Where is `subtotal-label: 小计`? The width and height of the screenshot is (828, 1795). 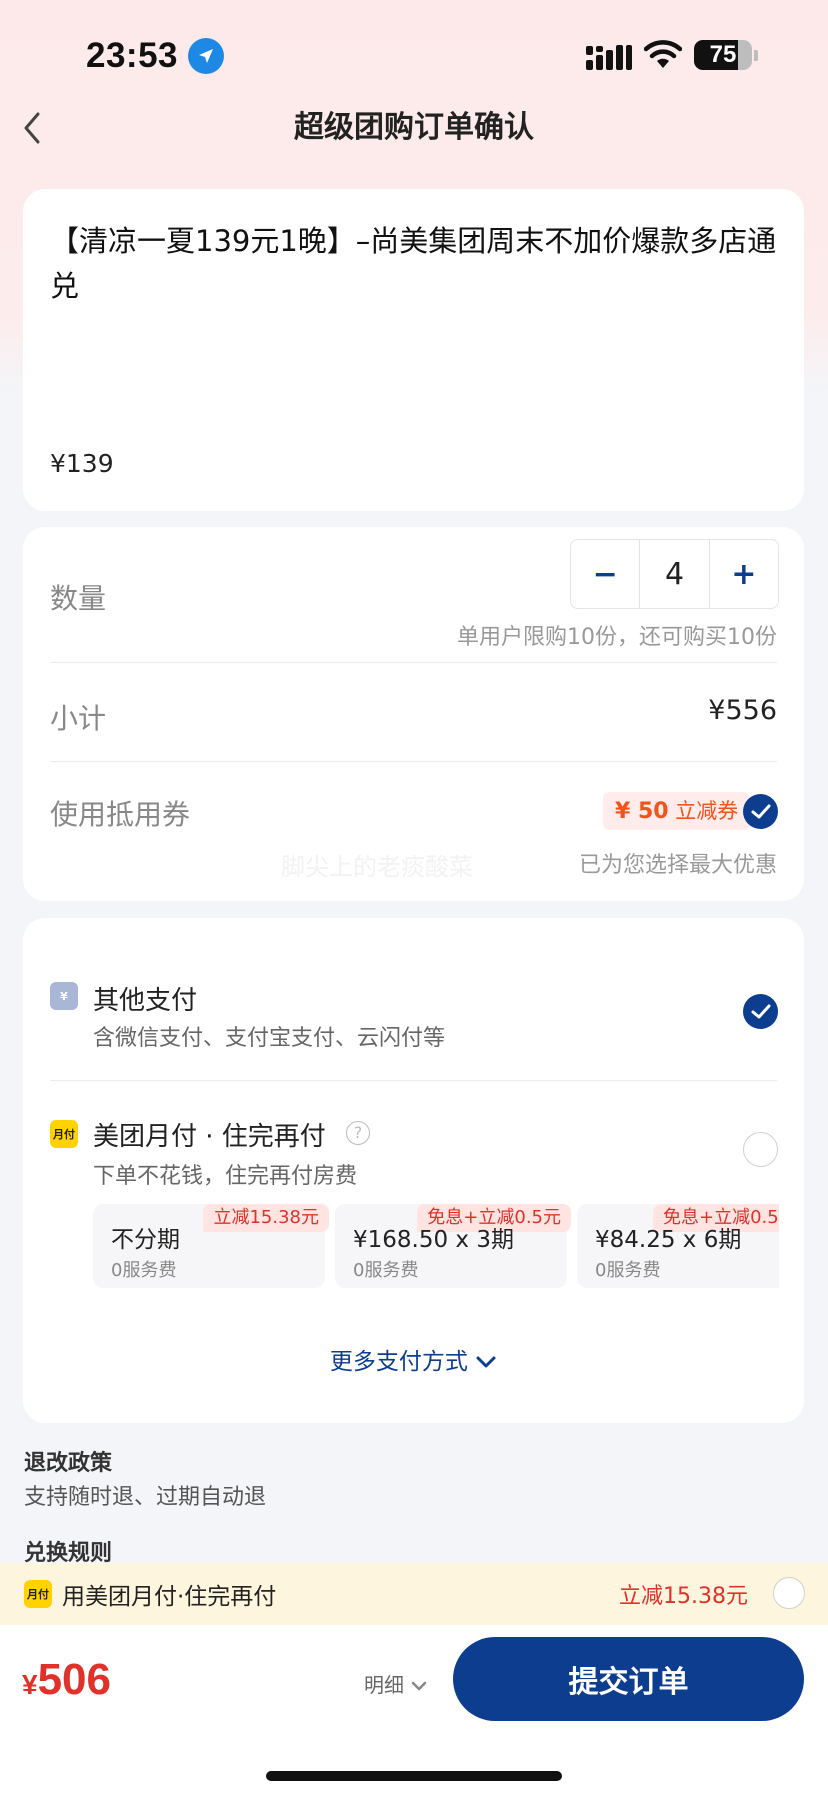
subtotal-label: 小计 is located at coordinates (78, 718).